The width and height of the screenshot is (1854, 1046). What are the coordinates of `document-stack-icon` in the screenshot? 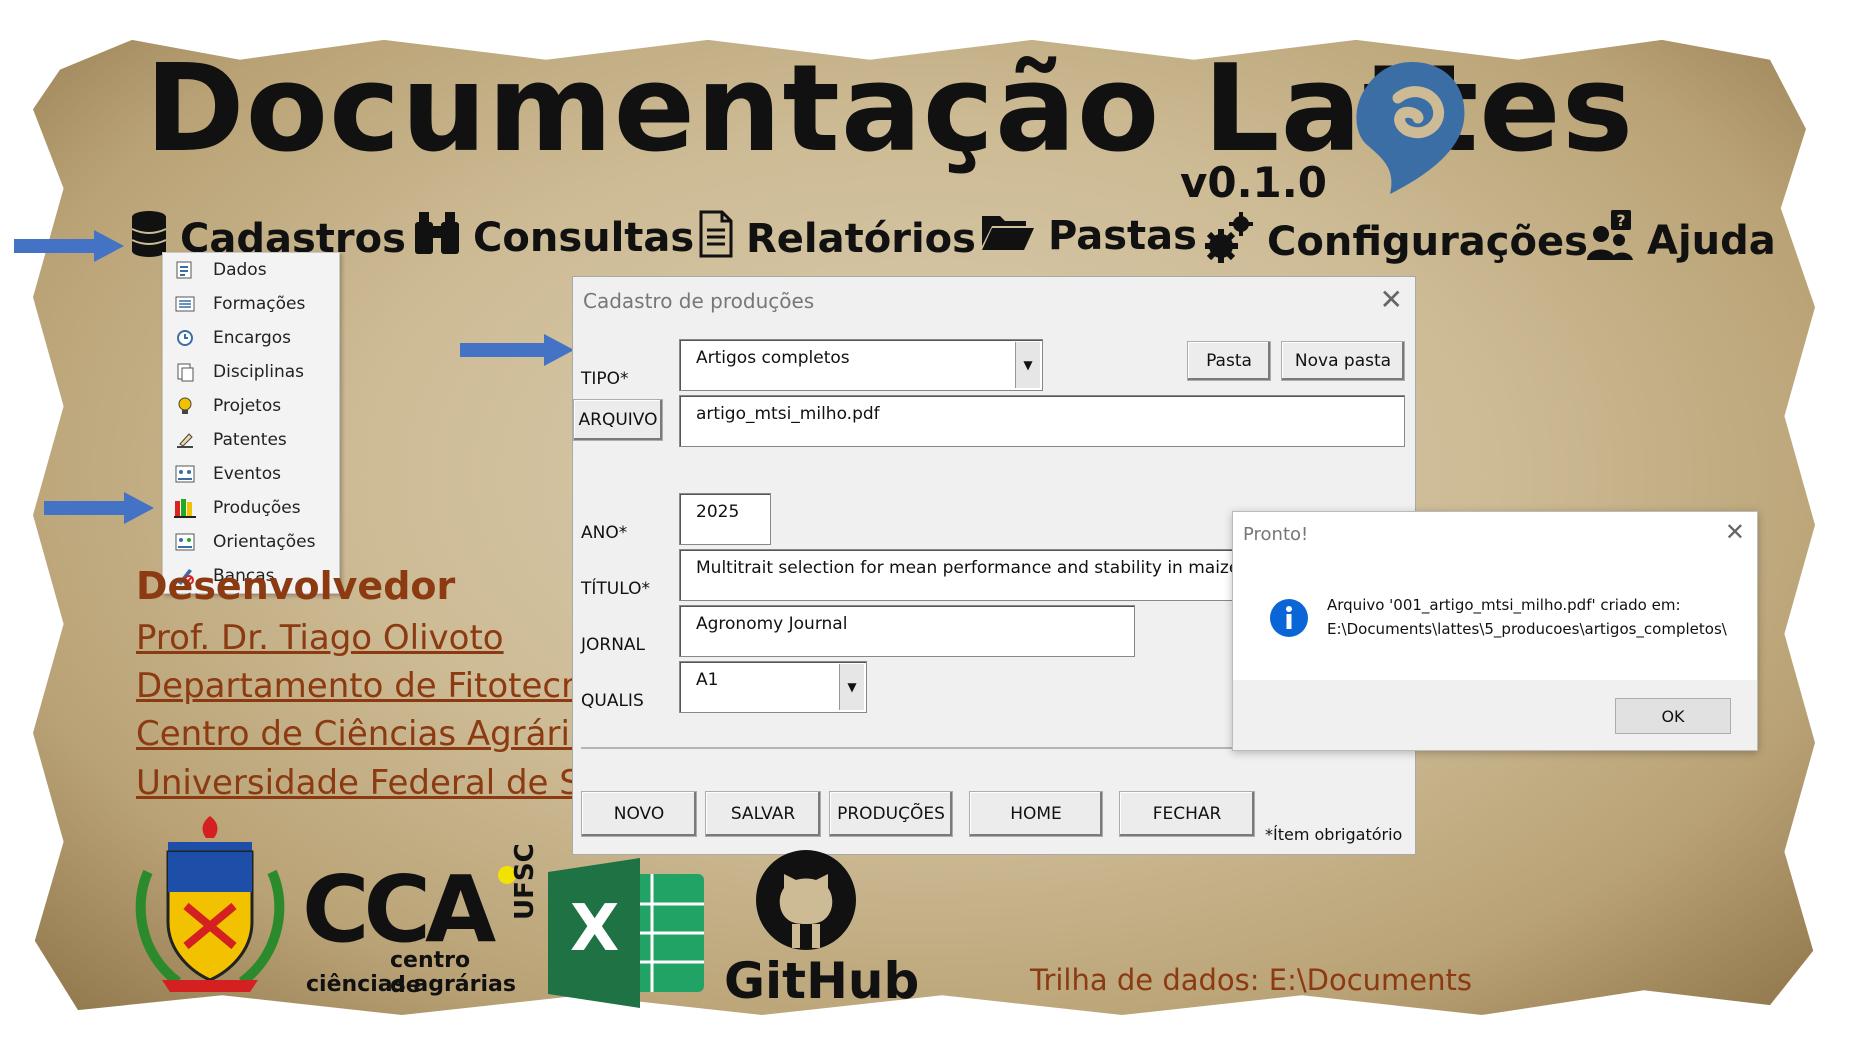 It's located at (185, 372).